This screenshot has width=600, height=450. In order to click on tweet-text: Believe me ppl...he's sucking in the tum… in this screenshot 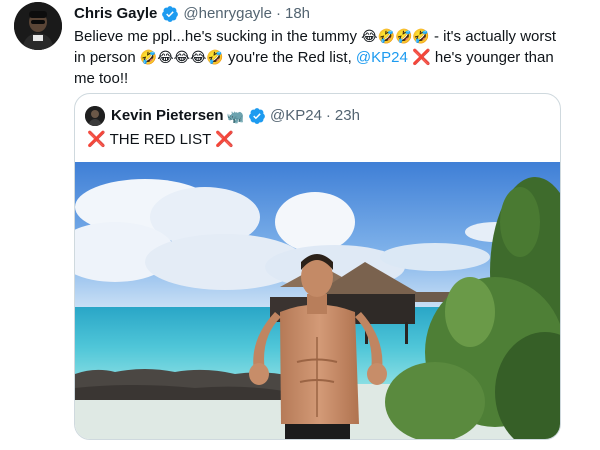, I will do `click(324, 57)`.